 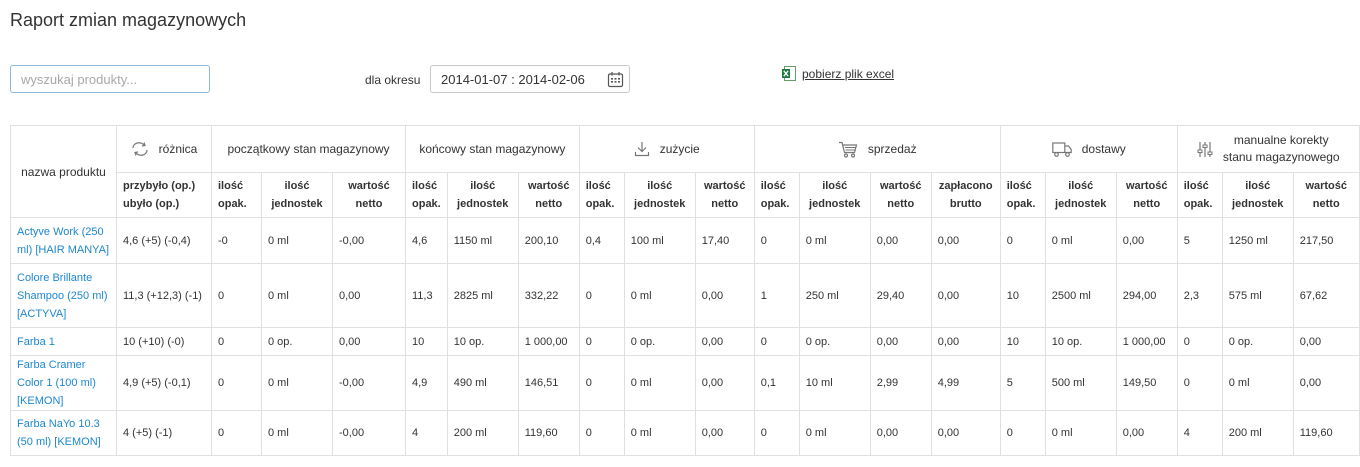 What do you see at coordinates (1281, 140) in the screenshot?
I see `group-manual-label-1: manualne korekty` at bounding box center [1281, 140].